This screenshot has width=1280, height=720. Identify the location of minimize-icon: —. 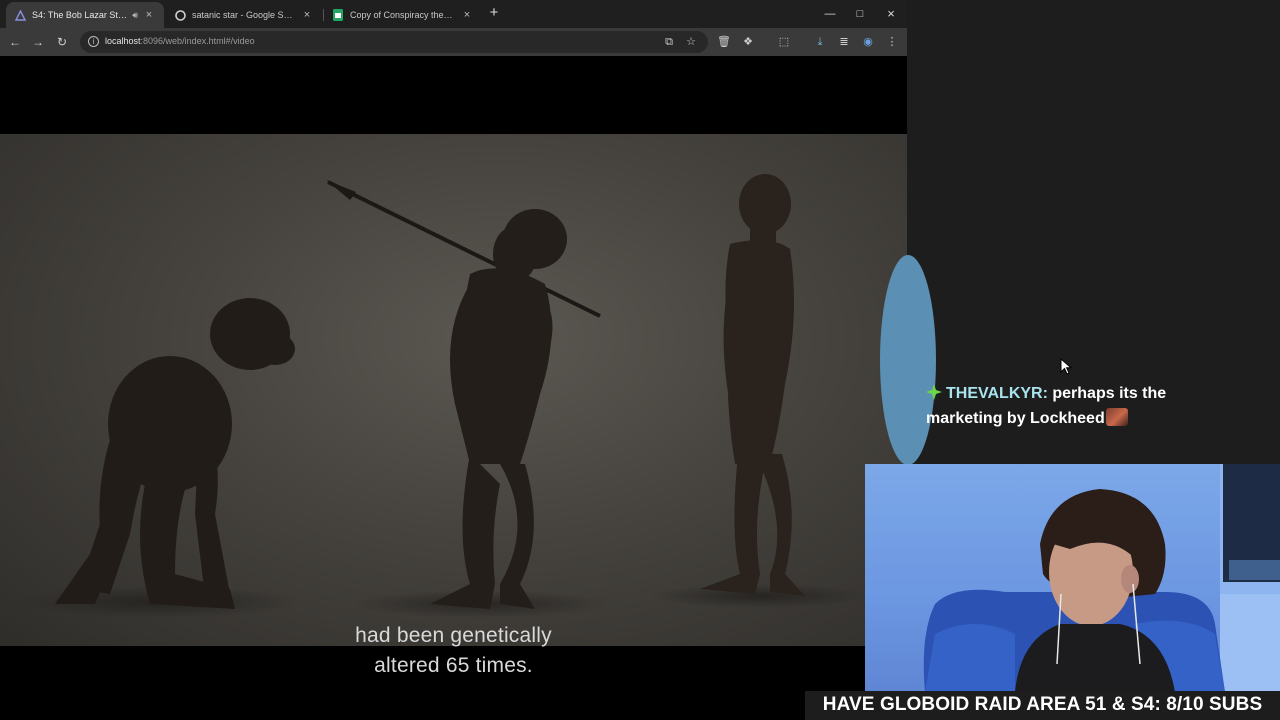
(830, 14).